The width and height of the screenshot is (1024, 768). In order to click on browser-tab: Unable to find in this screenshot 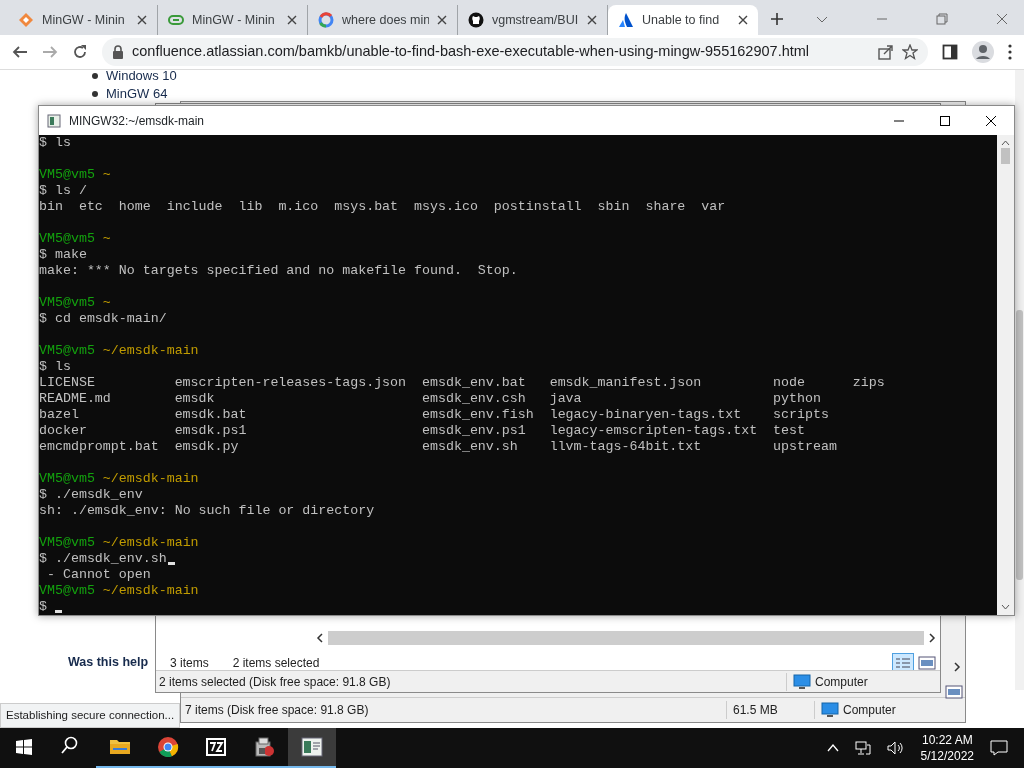, I will do `click(683, 20)`.